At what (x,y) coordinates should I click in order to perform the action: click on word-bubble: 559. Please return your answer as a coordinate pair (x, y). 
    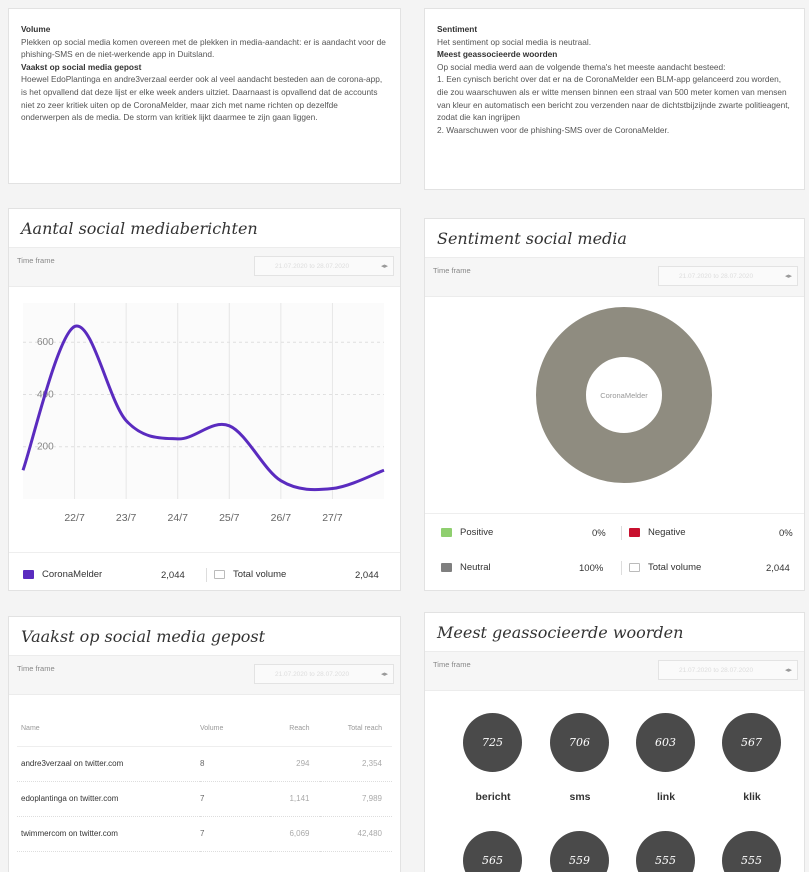
    Looking at the image, I should click on (579, 851).